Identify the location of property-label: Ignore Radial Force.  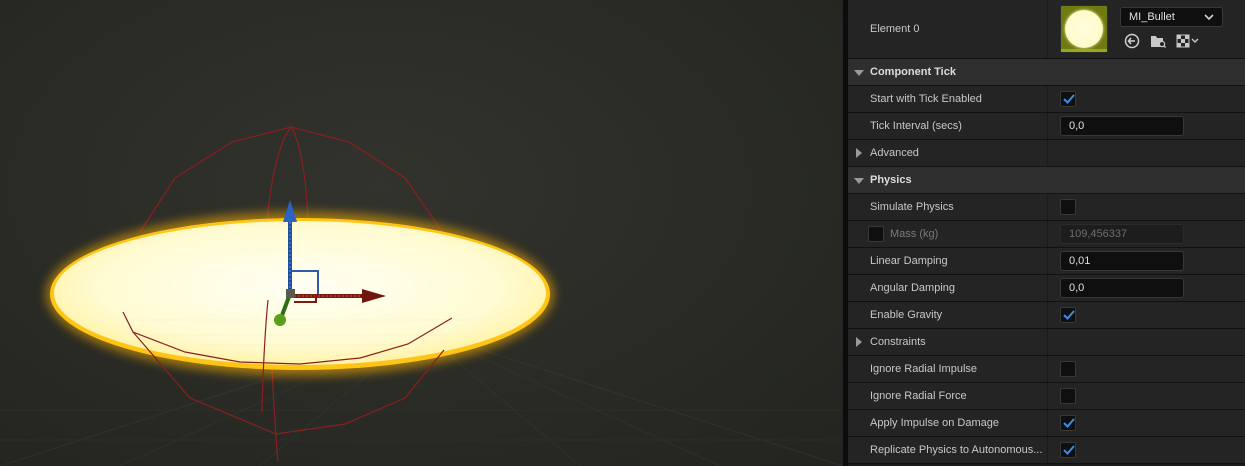
(948, 396).